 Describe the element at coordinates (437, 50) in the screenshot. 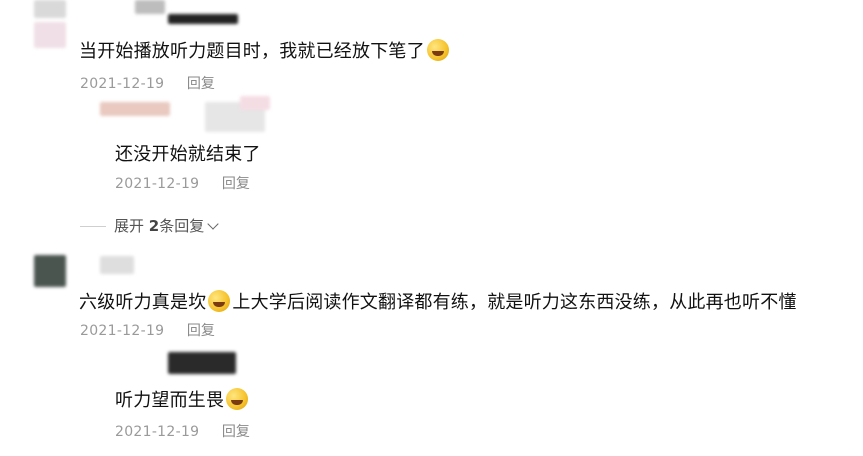

I see `laughing-tears-icon` at that location.